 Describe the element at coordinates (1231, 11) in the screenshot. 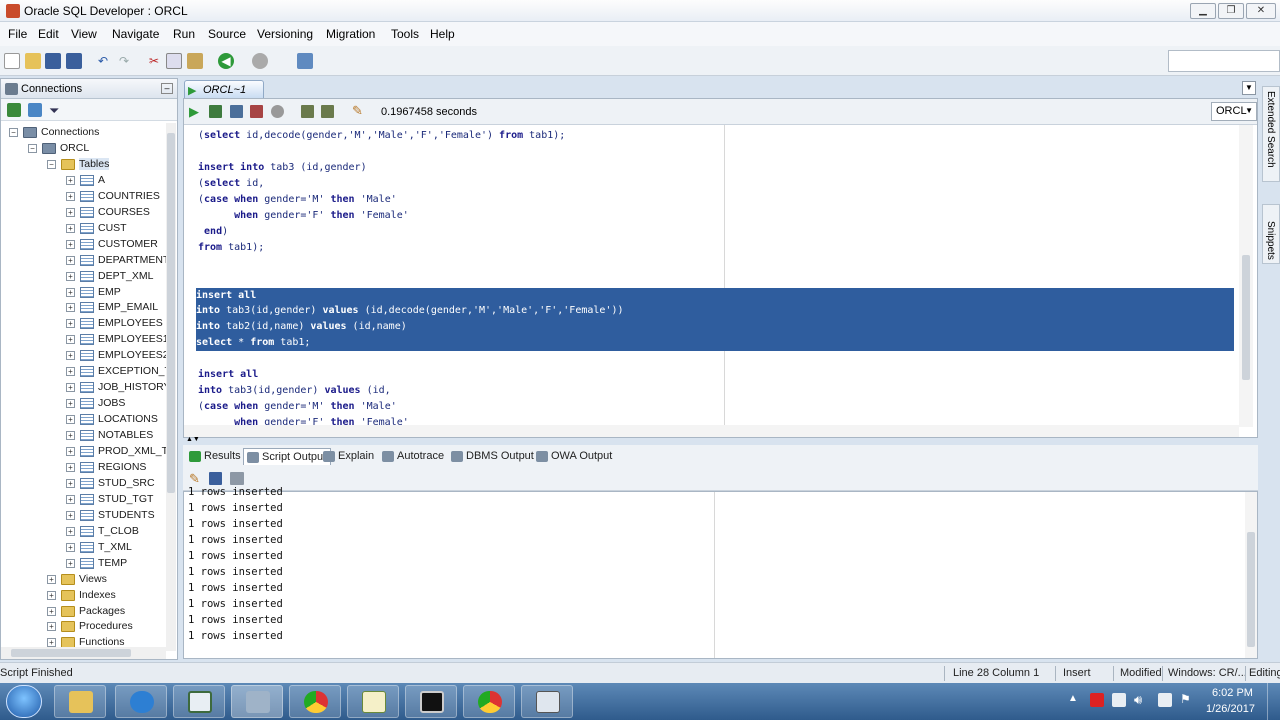

I see `maximize-button: ❐` at that location.